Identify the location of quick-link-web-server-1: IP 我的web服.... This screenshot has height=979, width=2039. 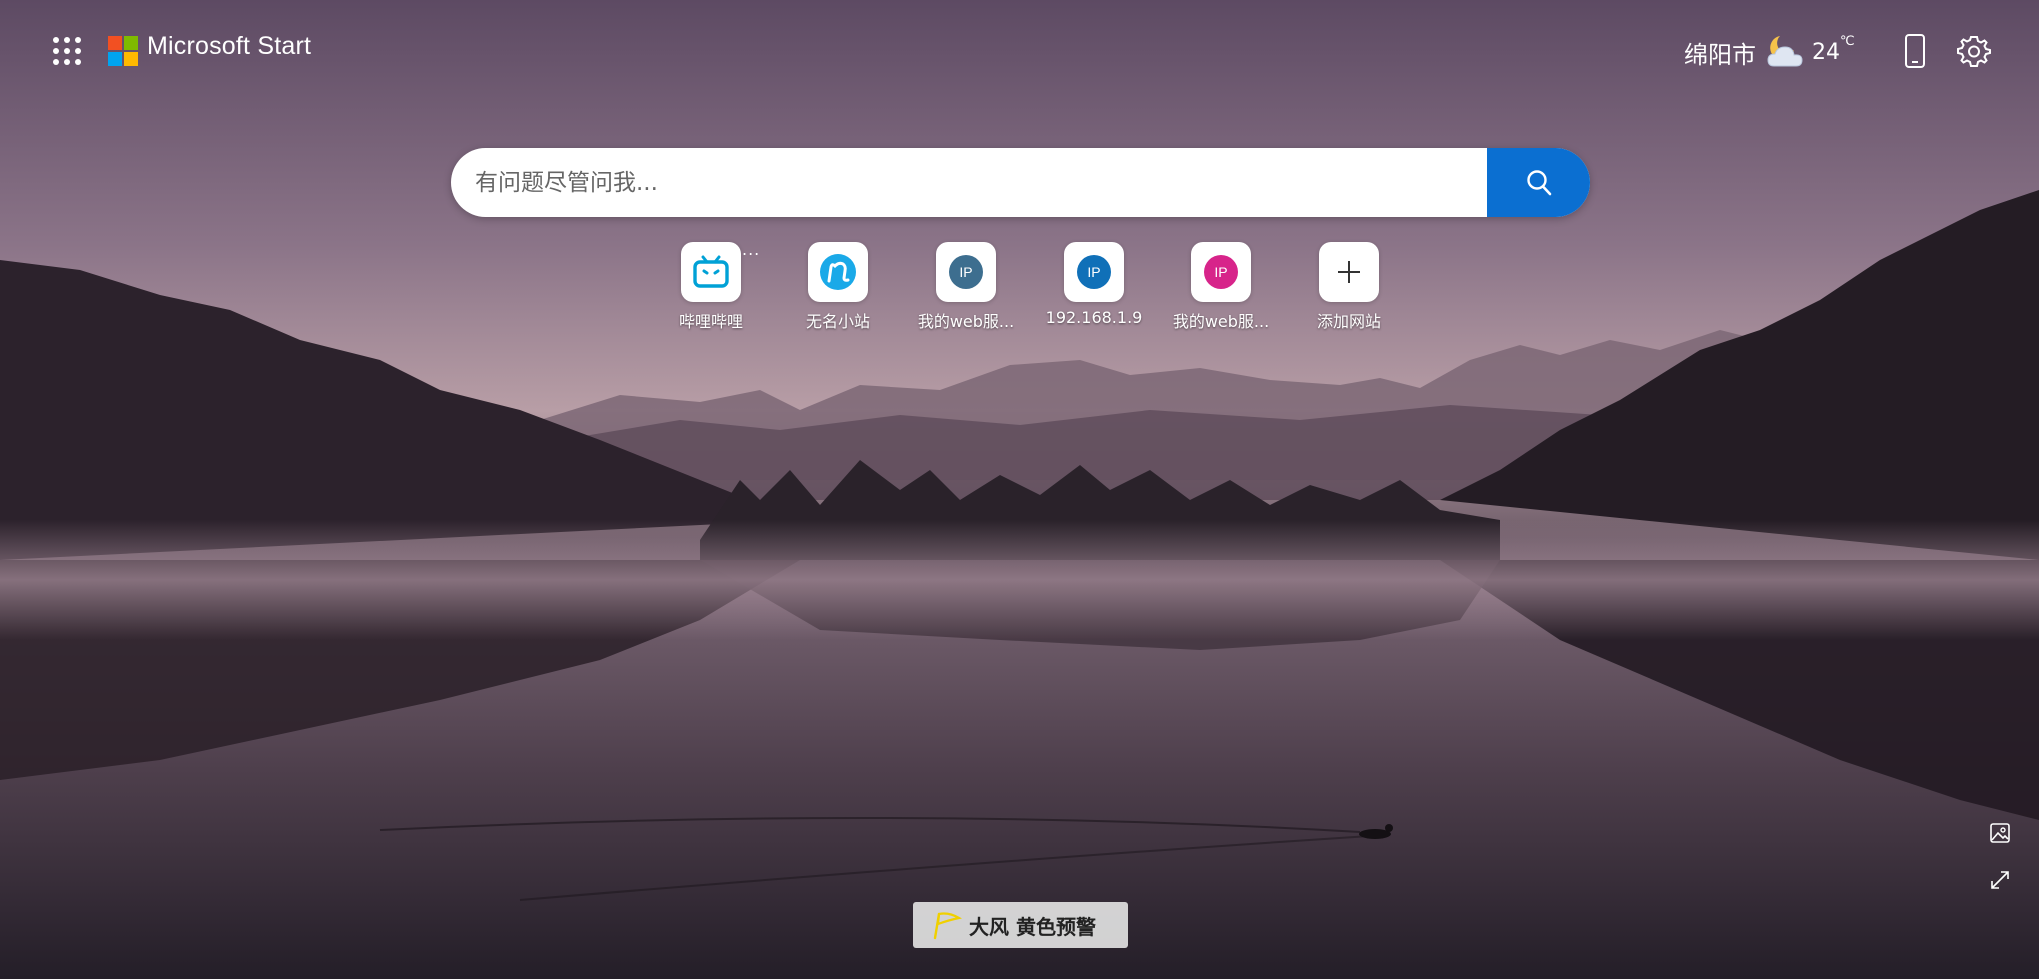
(966, 287).